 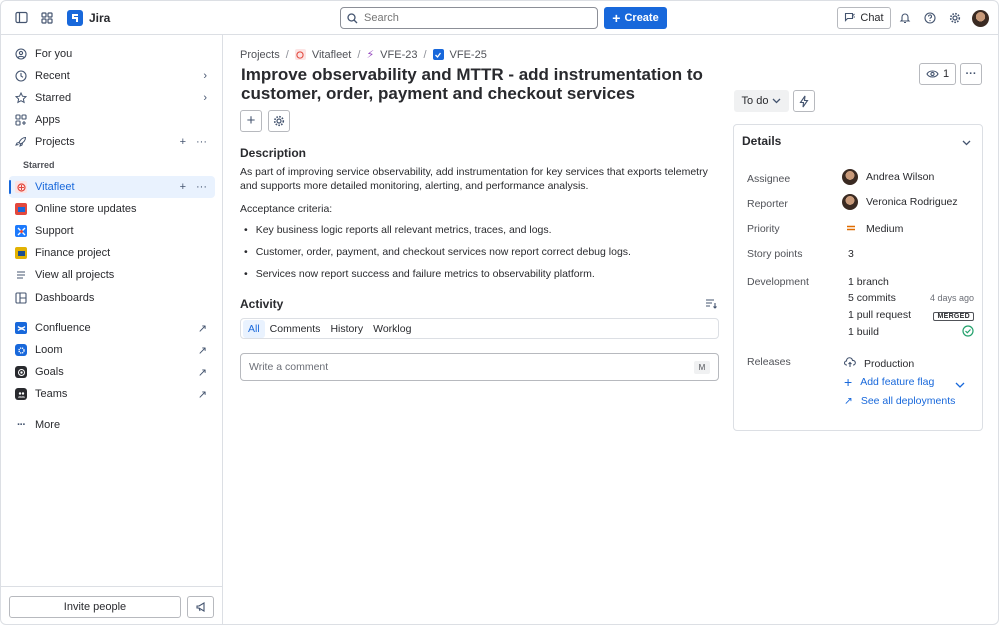 What do you see at coordinates (971, 74) in the screenshot?
I see `more-actions-button: ···` at bounding box center [971, 74].